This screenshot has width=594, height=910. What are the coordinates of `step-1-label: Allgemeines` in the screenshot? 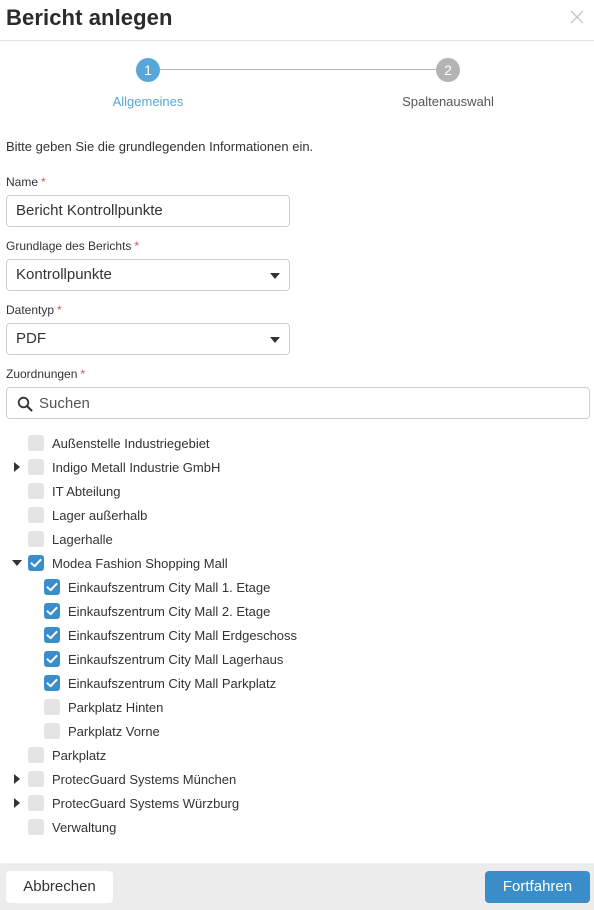 It's located at (148, 101).